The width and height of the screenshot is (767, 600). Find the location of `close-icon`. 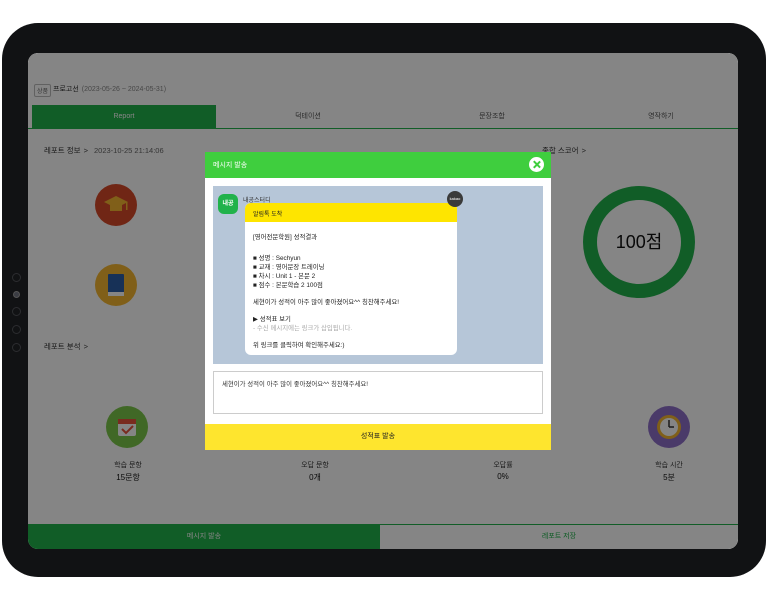

close-icon is located at coordinates (536, 164).